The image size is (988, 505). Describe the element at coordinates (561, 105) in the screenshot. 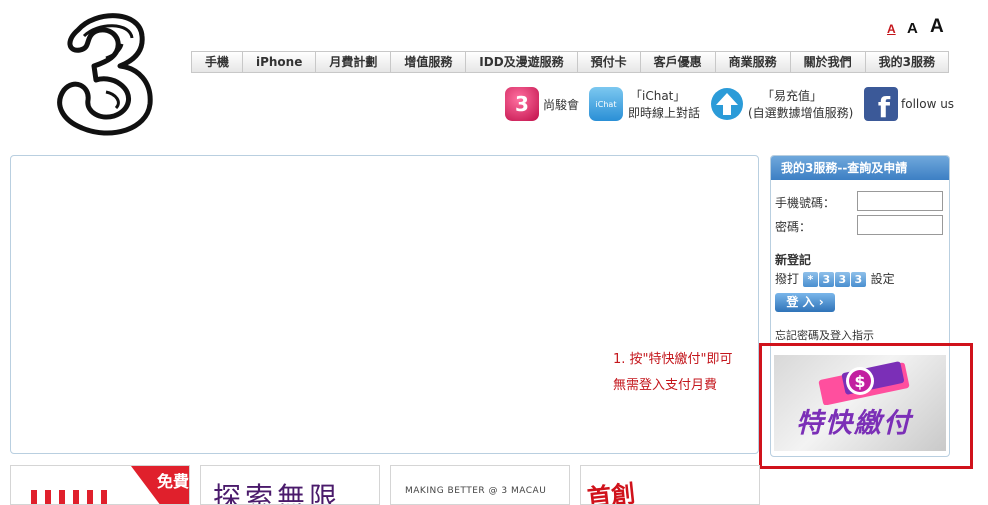

I see `three-club-link: 尚駿會` at that location.